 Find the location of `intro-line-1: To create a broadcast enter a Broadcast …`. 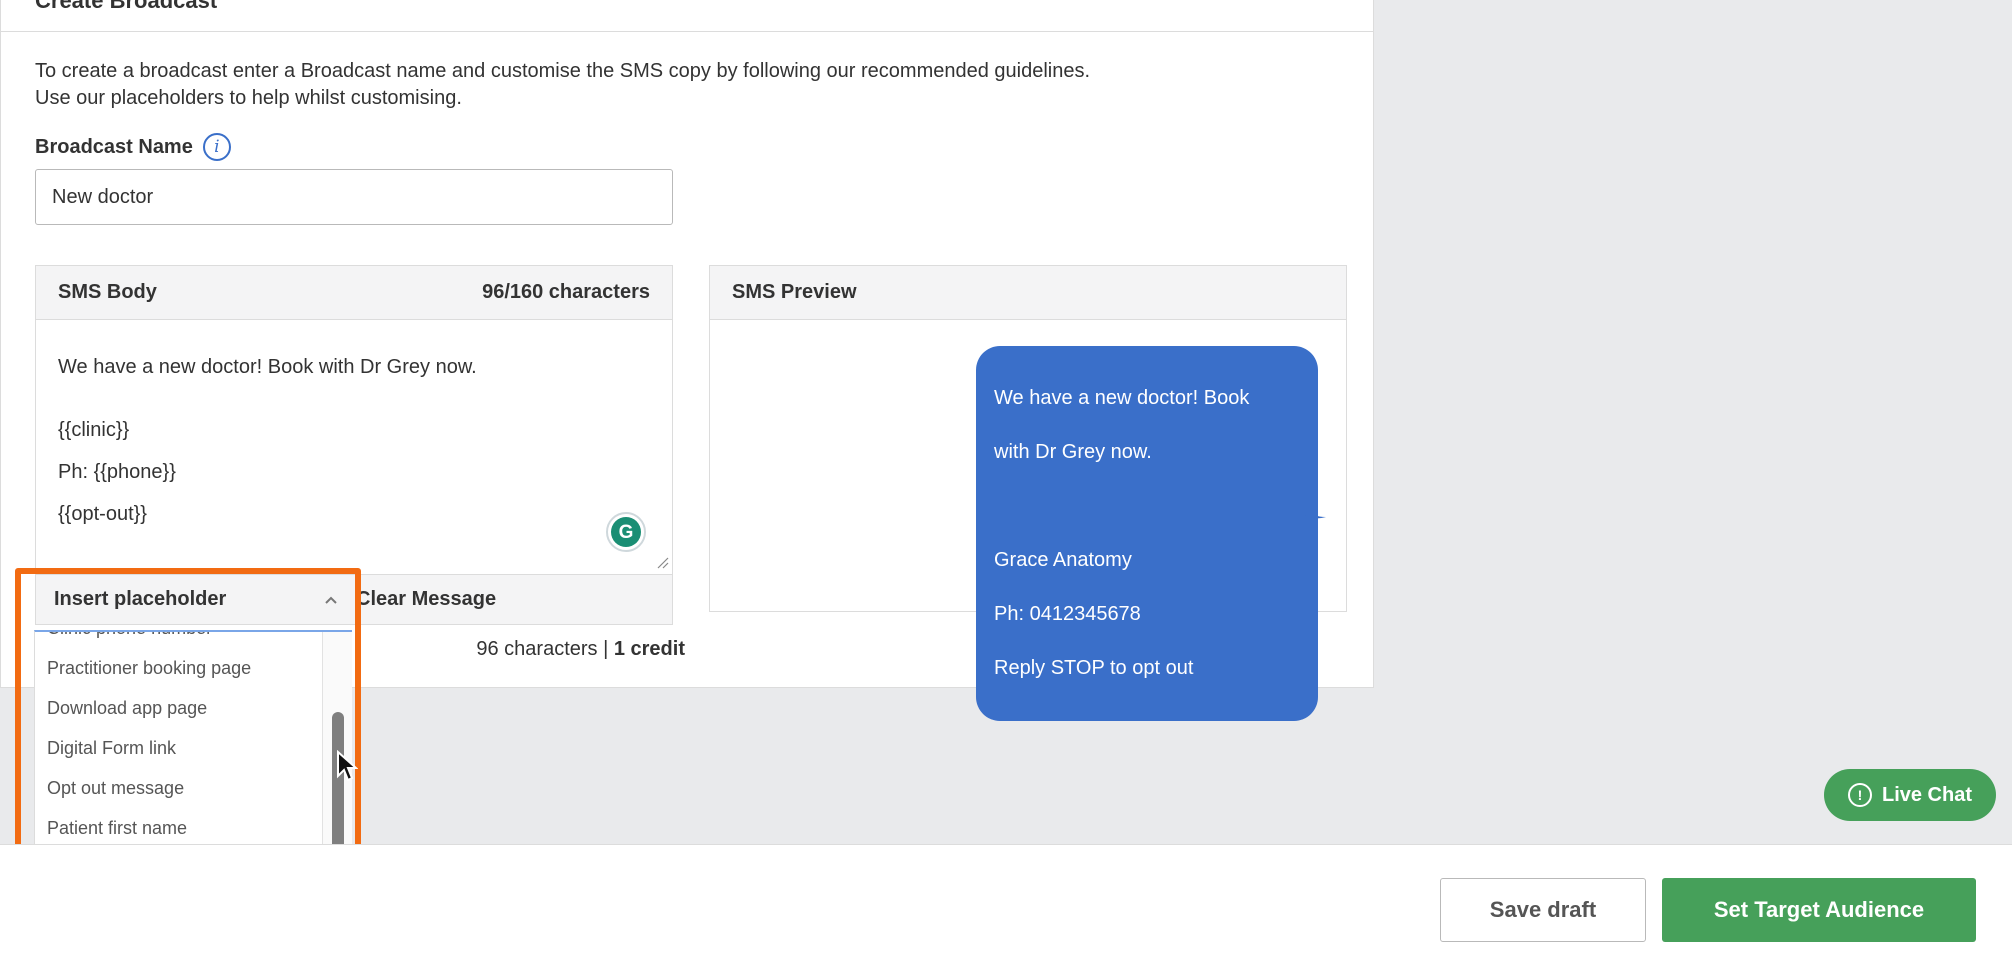

intro-line-1: To create a broadcast enter a Broadcast … is located at coordinates (563, 71).